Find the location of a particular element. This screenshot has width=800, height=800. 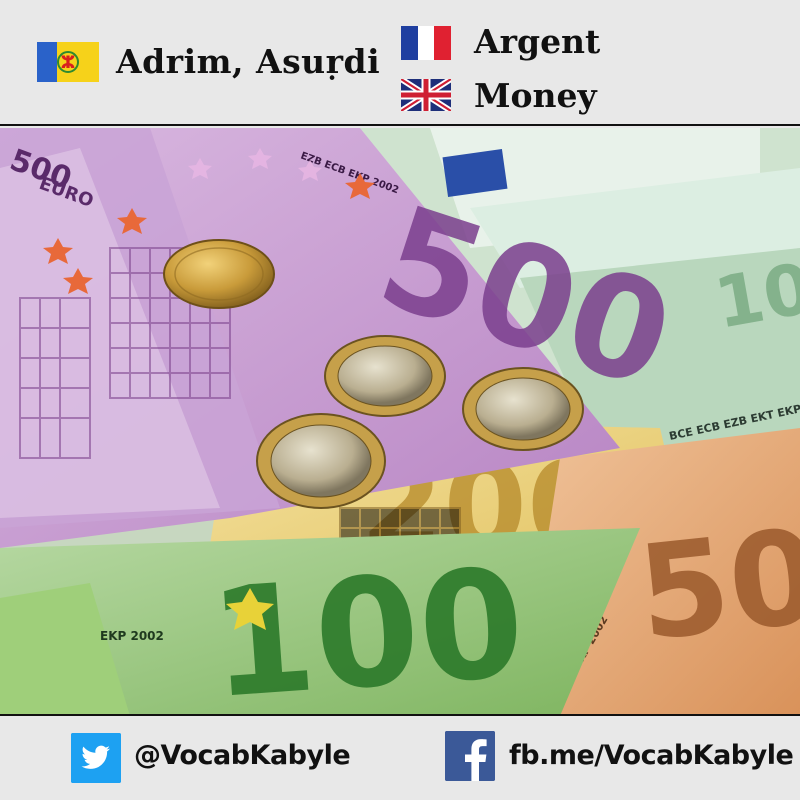

france-flag-icon is located at coordinates (426, 43).